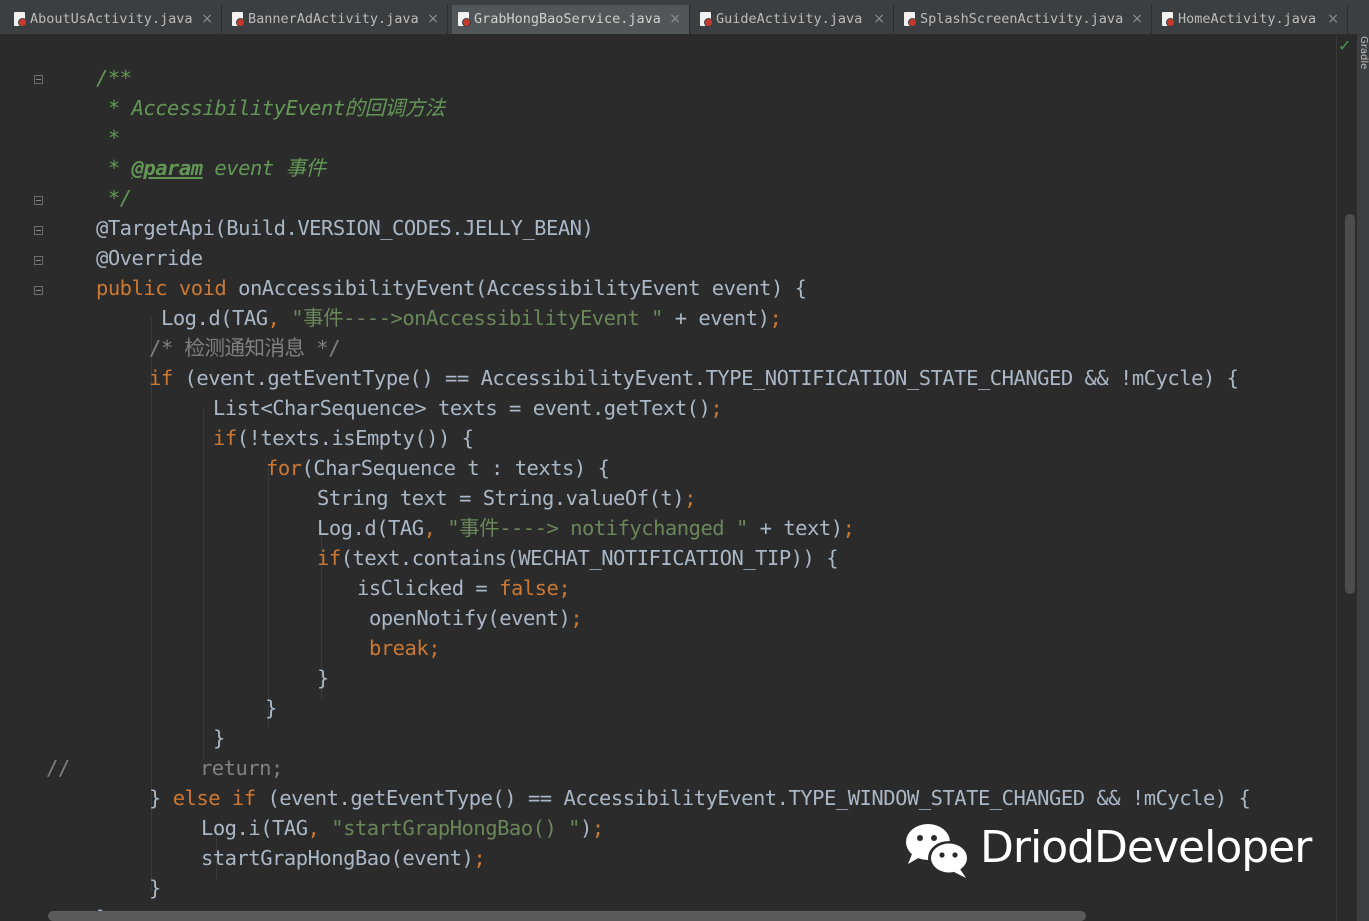  I want to click on code-token: // return;, so click(164, 768).